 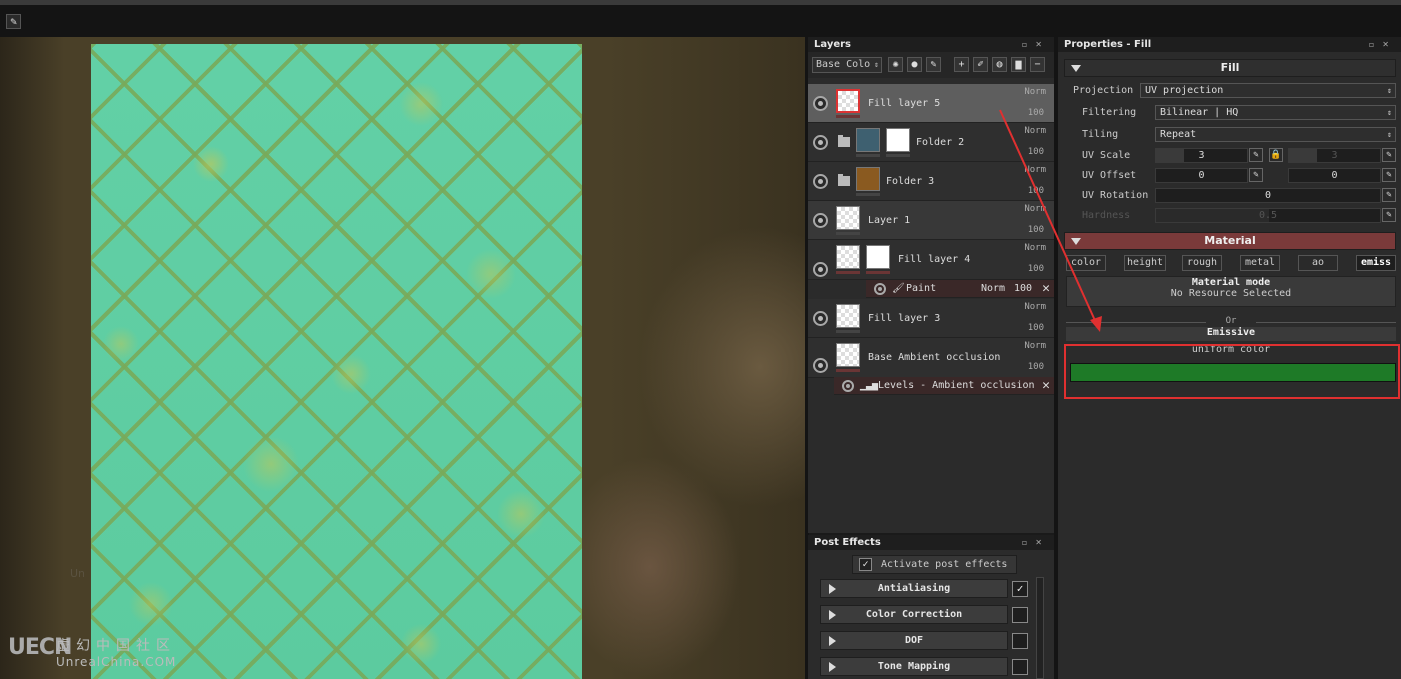 What do you see at coordinates (931, 103) in the screenshot?
I see `layer-row-fill-layer-5: Fill layer 5 Norm 100` at bounding box center [931, 103].